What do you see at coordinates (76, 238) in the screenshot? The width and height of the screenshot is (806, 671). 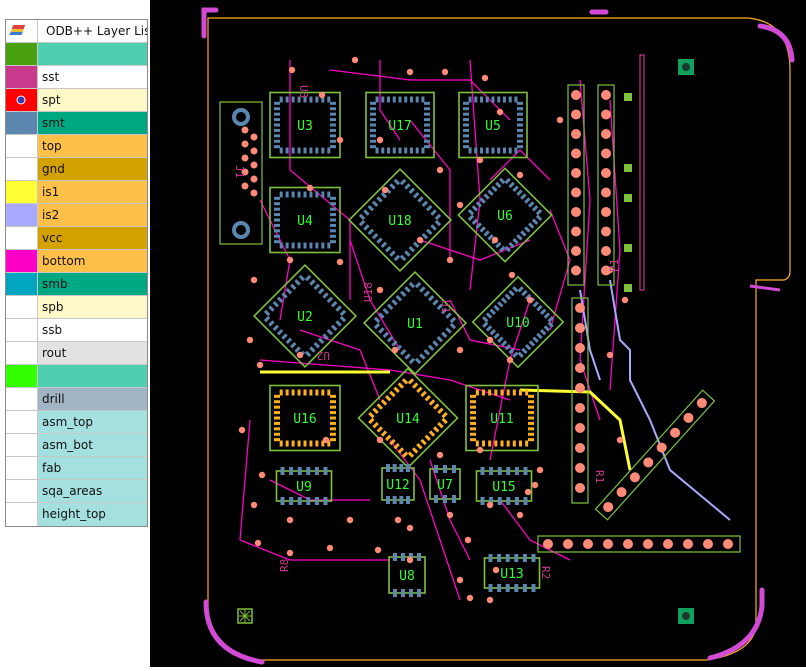 I see `layer-row: vcc` at bounding box center [76, 238].